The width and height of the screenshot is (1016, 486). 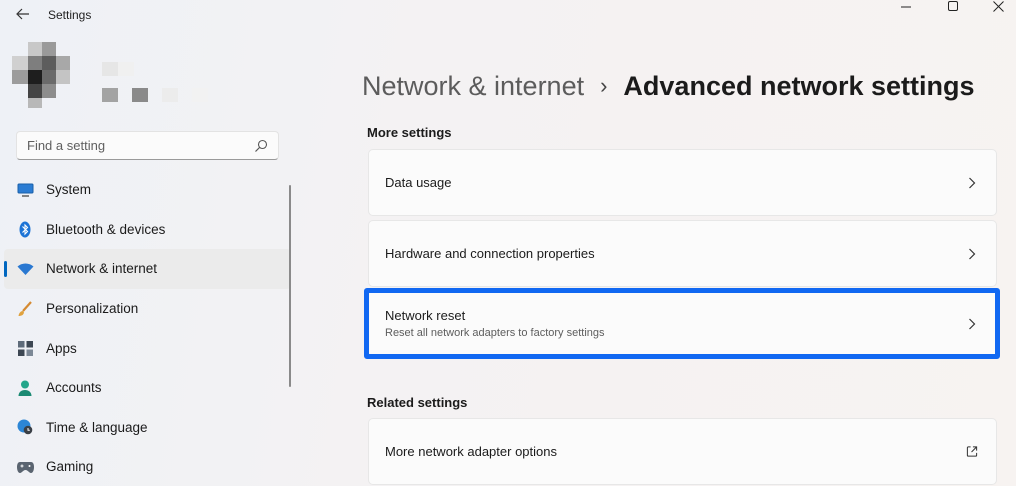 I want to click on card-label: More network adapter options, so click(x=471, y=451).